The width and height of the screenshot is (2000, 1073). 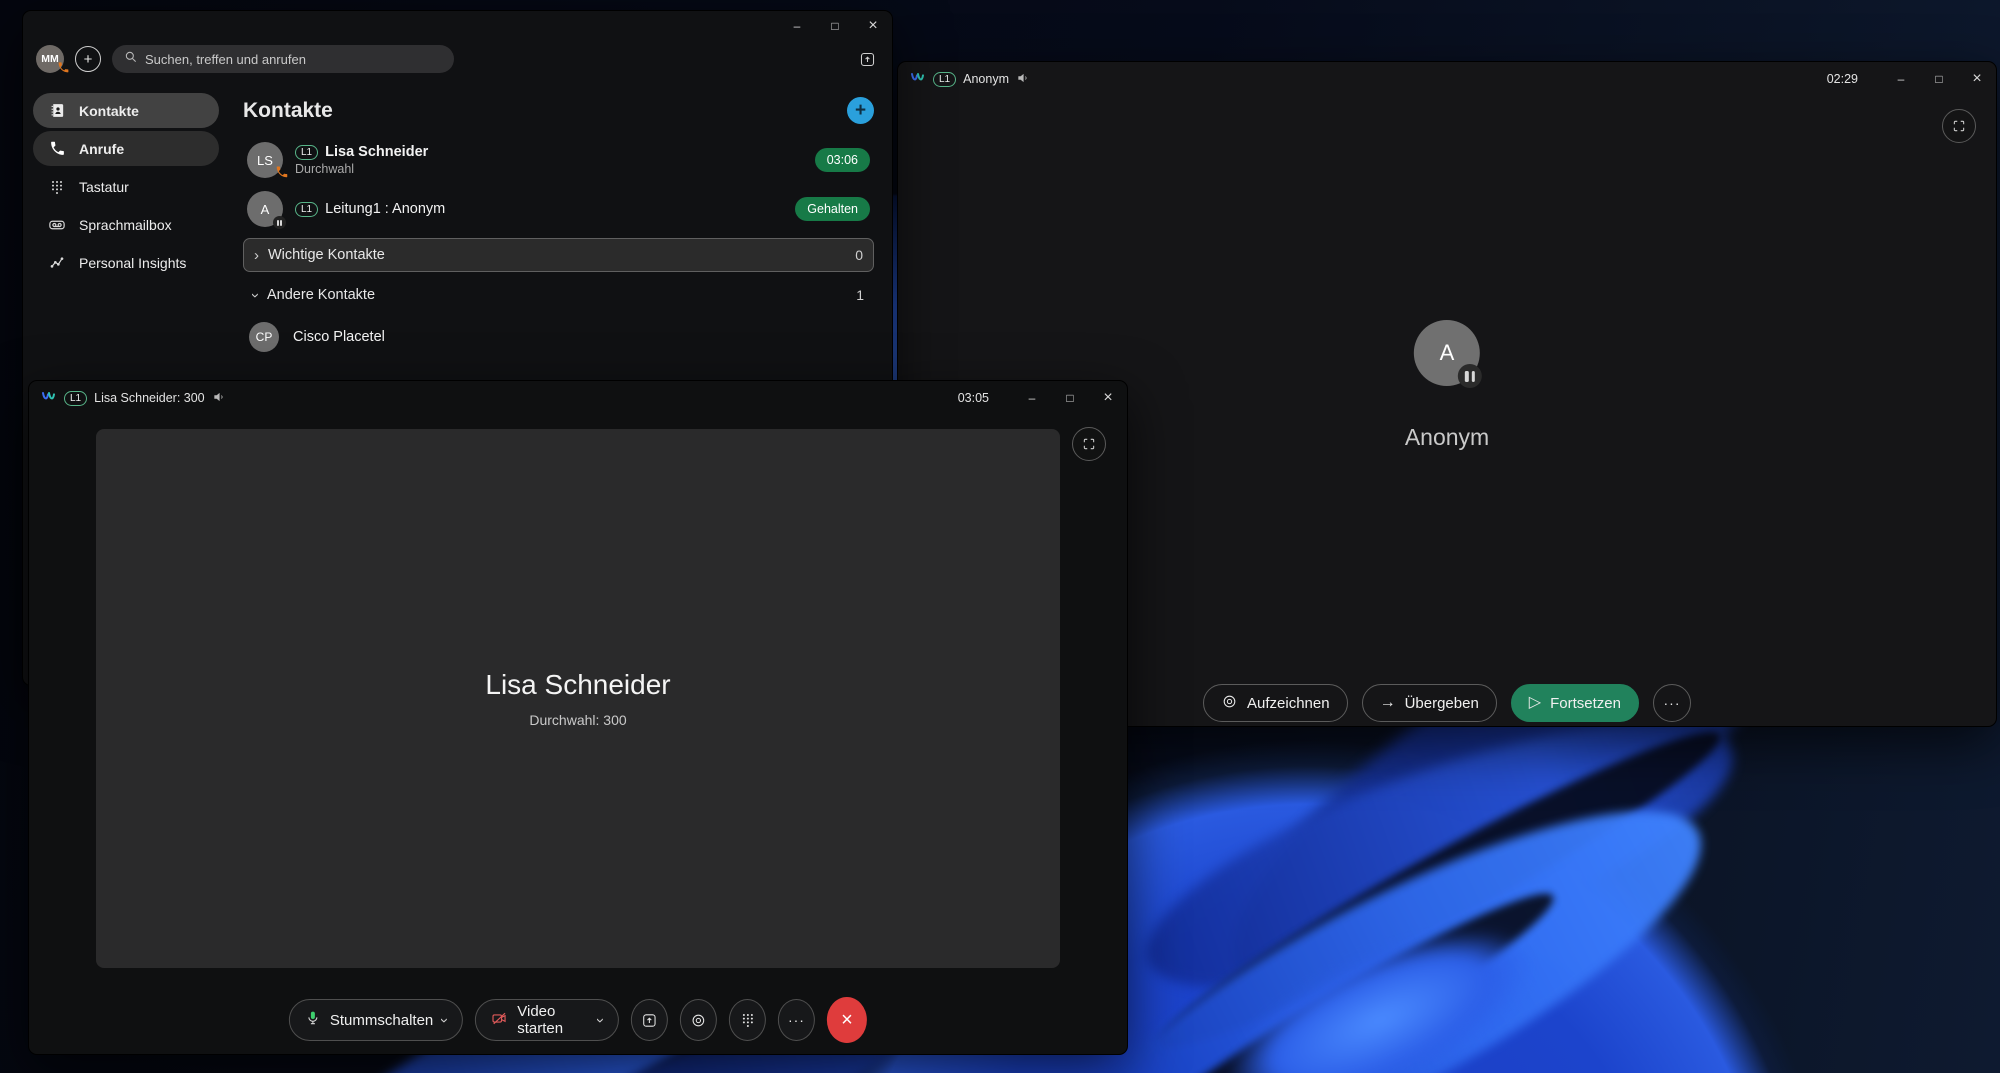 I want to click on participant-name: Anonym, so click(x=1447, y=437).